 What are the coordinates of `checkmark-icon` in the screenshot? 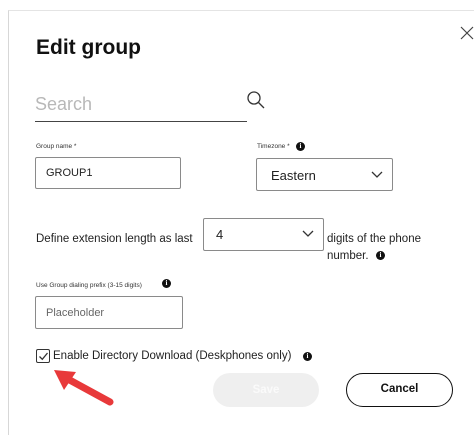 It's located at (44, 356).